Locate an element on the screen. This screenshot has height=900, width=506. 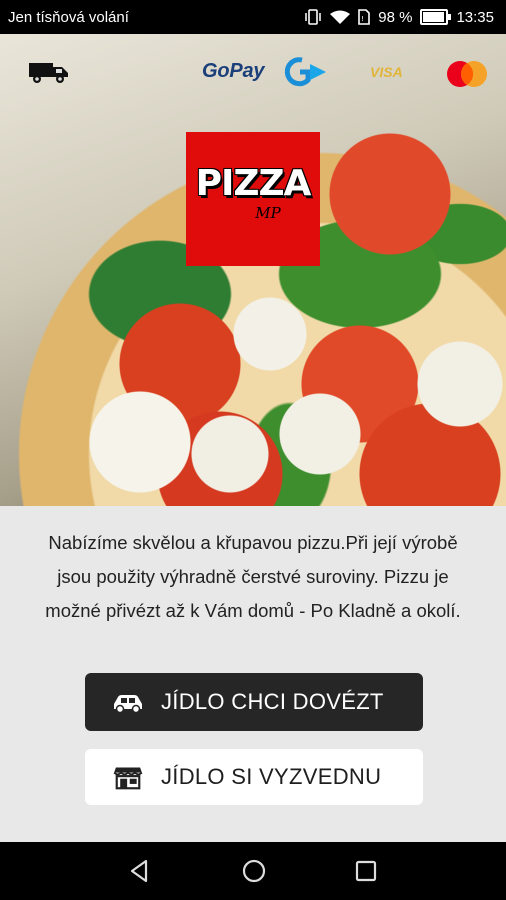
gopay-logo: GoPay is located at coordinates (233, 71).